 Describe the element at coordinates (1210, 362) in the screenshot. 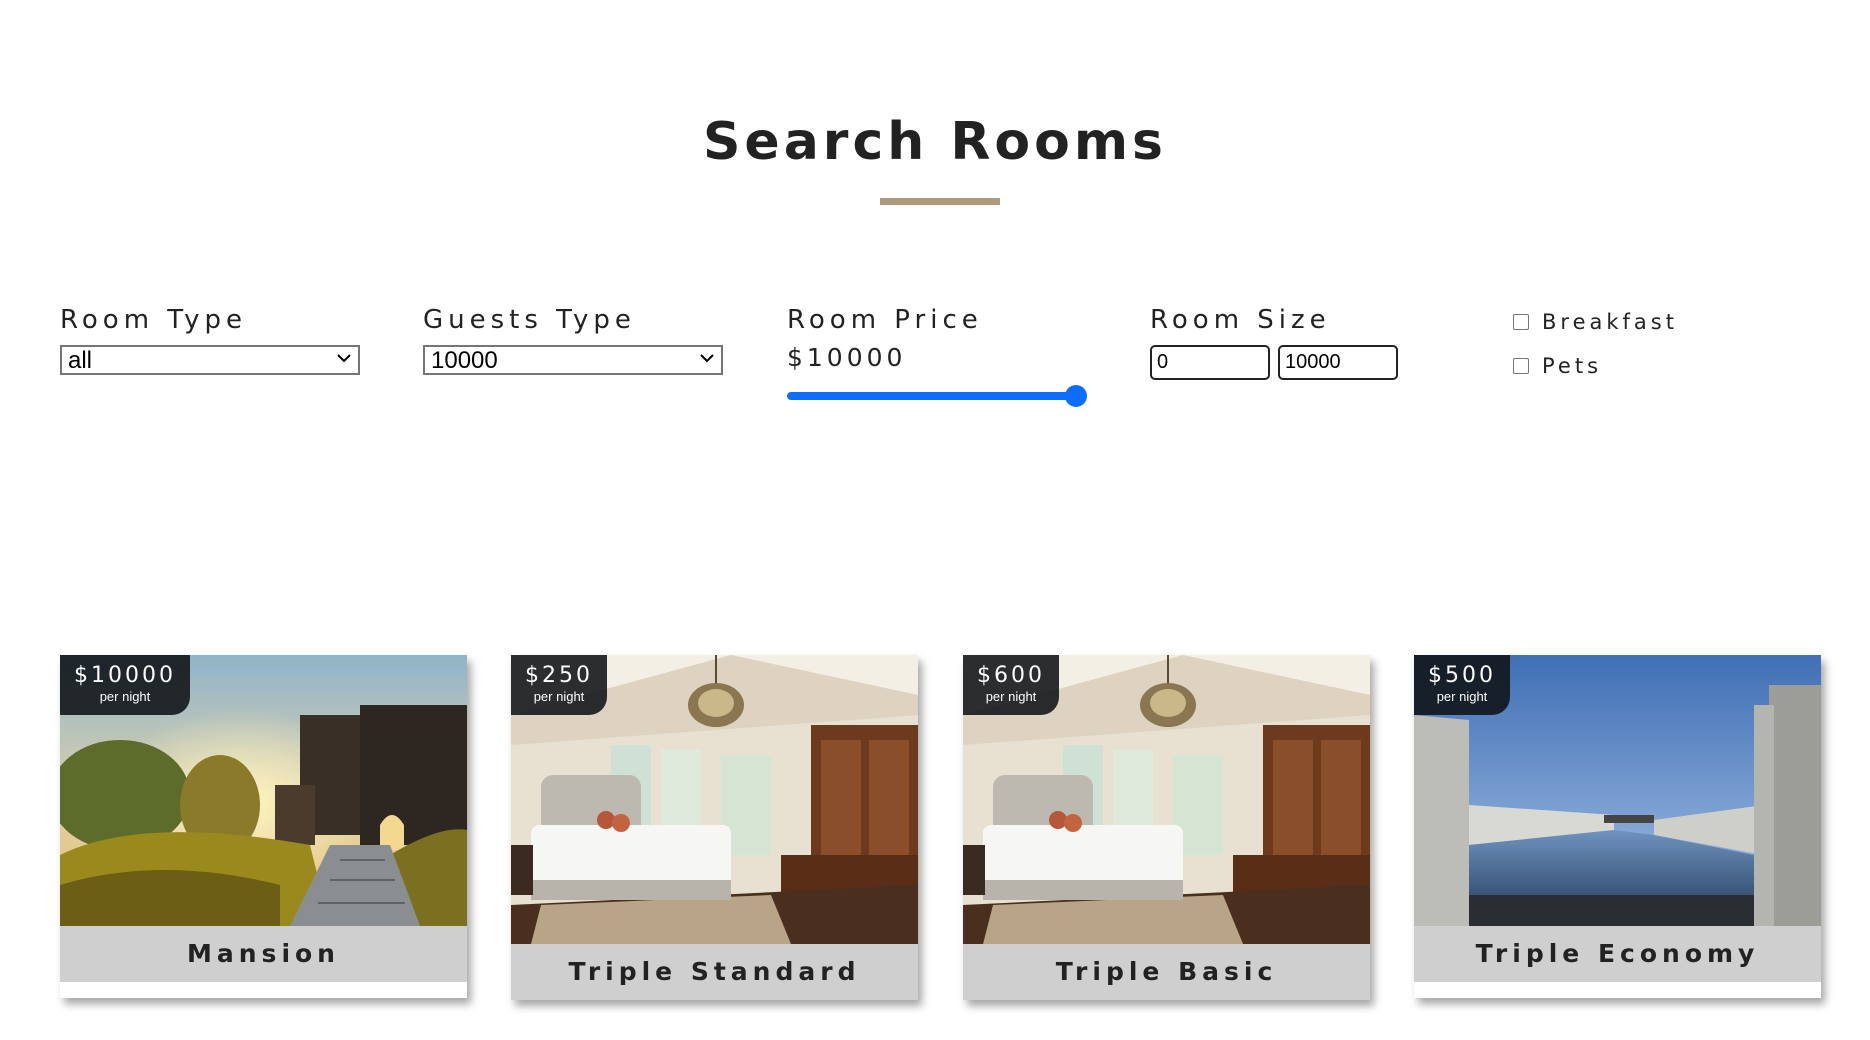

I see `room-size-min-input: 0` at that location.